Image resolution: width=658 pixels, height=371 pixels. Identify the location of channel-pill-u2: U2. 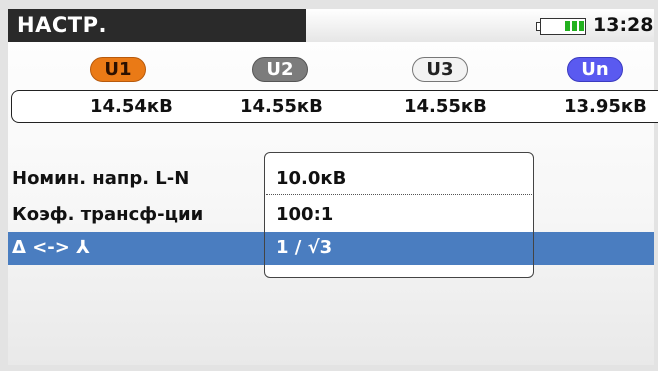
(280, 69).